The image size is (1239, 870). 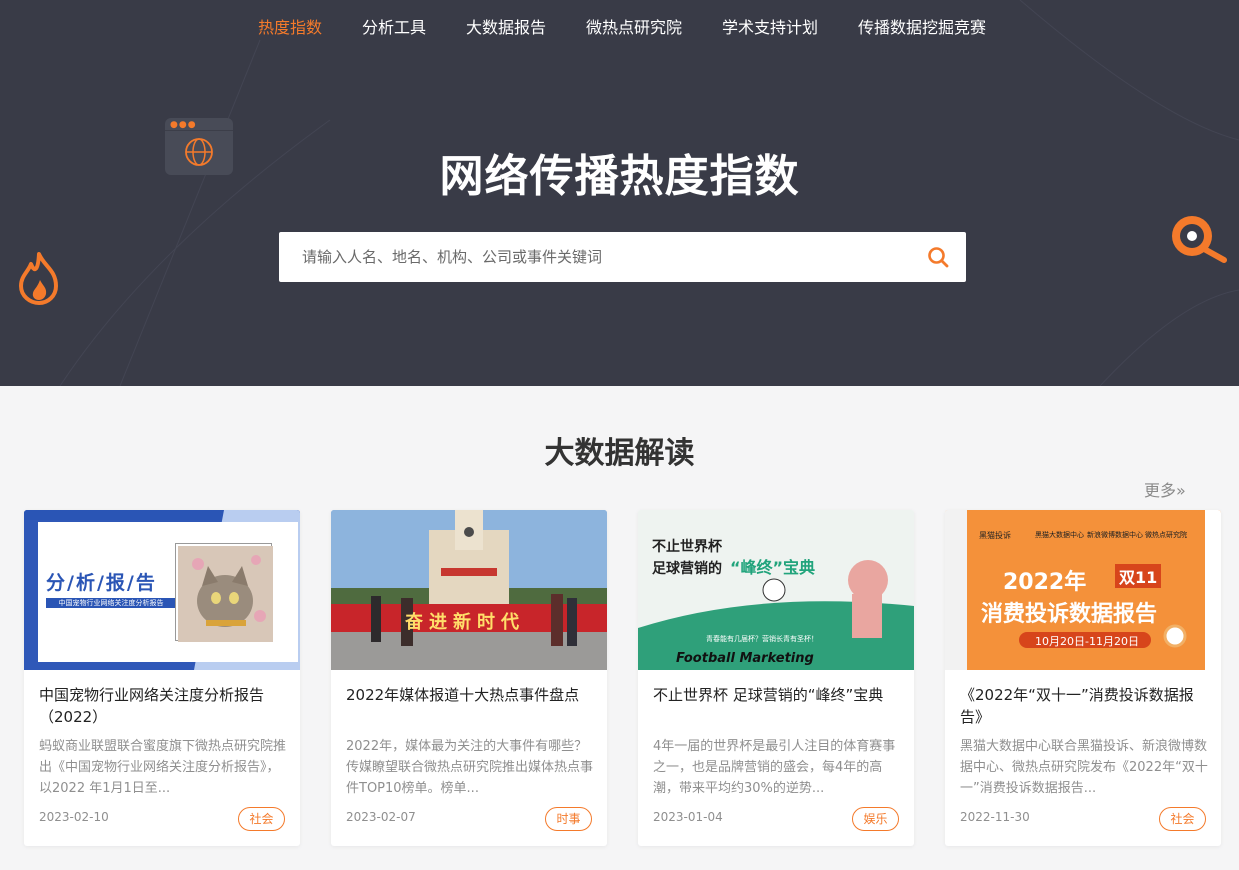 What do you see at coordinates (1138, 576) in the screenshot?
I see `card-image-badge: 双11` at bounding box center [1138, 576].